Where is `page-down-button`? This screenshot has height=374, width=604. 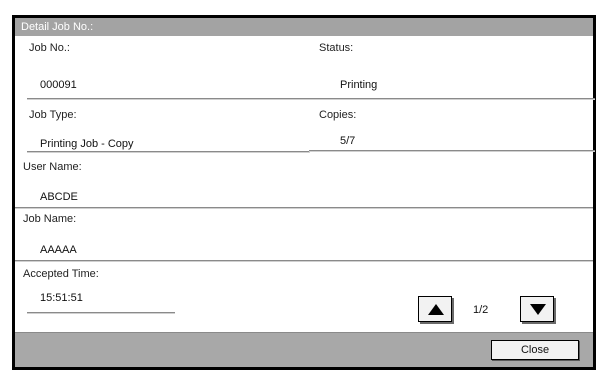 page-down-button is located at coordinates (537, 309).